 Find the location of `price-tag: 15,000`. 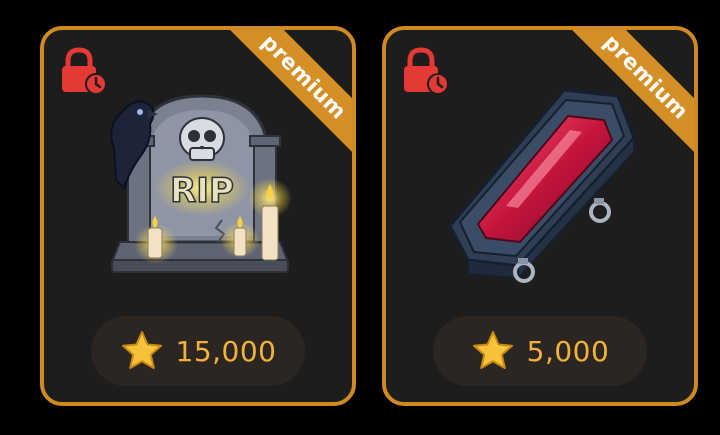

price-tag: 15,000 is located at coordinates (198, 351).